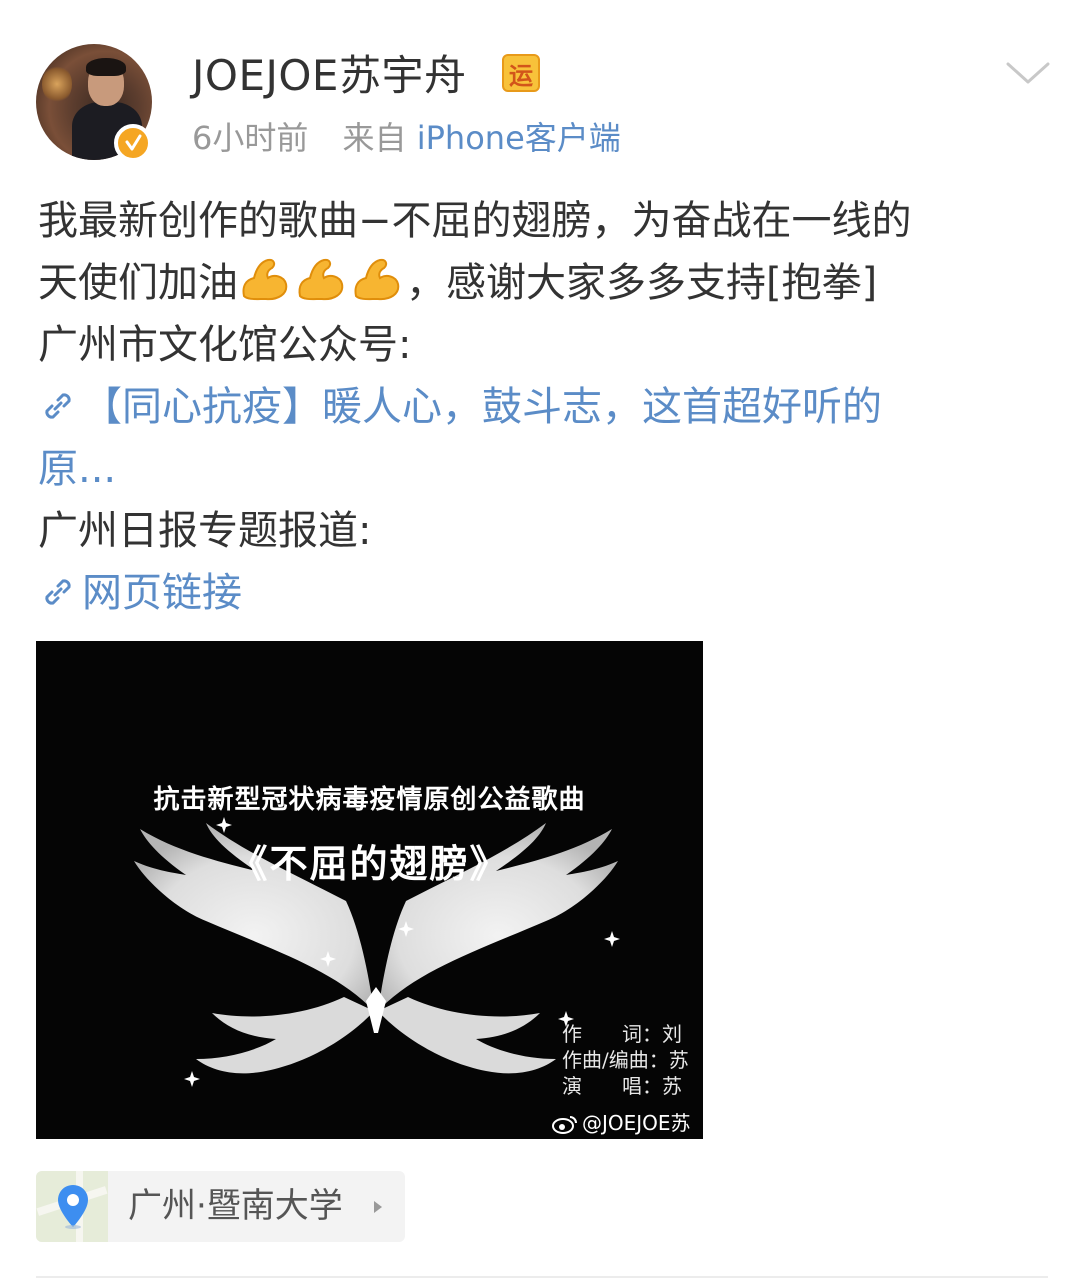 This screenshot has width=1080, height=1279. What do you see at coordinates (162, 593) in the screenshot?
I see `web-link-text: 网页链接` at bounding box center [162, 593].